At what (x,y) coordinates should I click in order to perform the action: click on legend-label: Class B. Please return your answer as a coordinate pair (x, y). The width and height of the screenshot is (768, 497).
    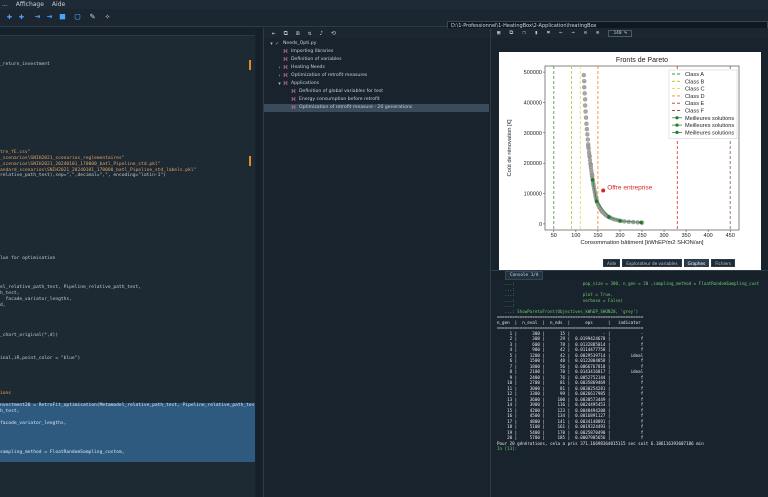
    Looking at the image, I should click on (695, 82).